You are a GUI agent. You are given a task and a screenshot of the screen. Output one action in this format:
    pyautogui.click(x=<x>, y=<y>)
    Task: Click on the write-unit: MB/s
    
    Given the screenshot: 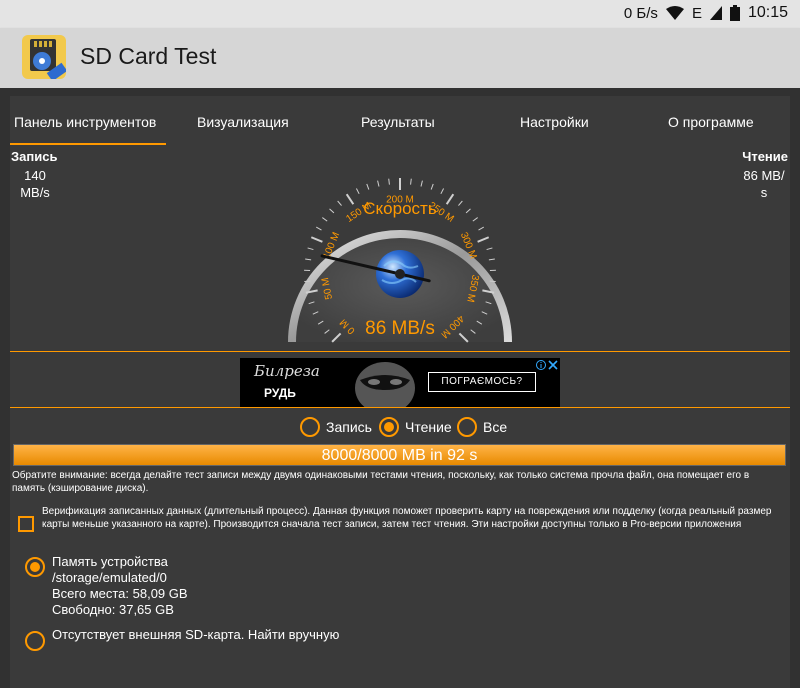 What is the action you would take?
    pyautogui.click(x=35, y=192)
    